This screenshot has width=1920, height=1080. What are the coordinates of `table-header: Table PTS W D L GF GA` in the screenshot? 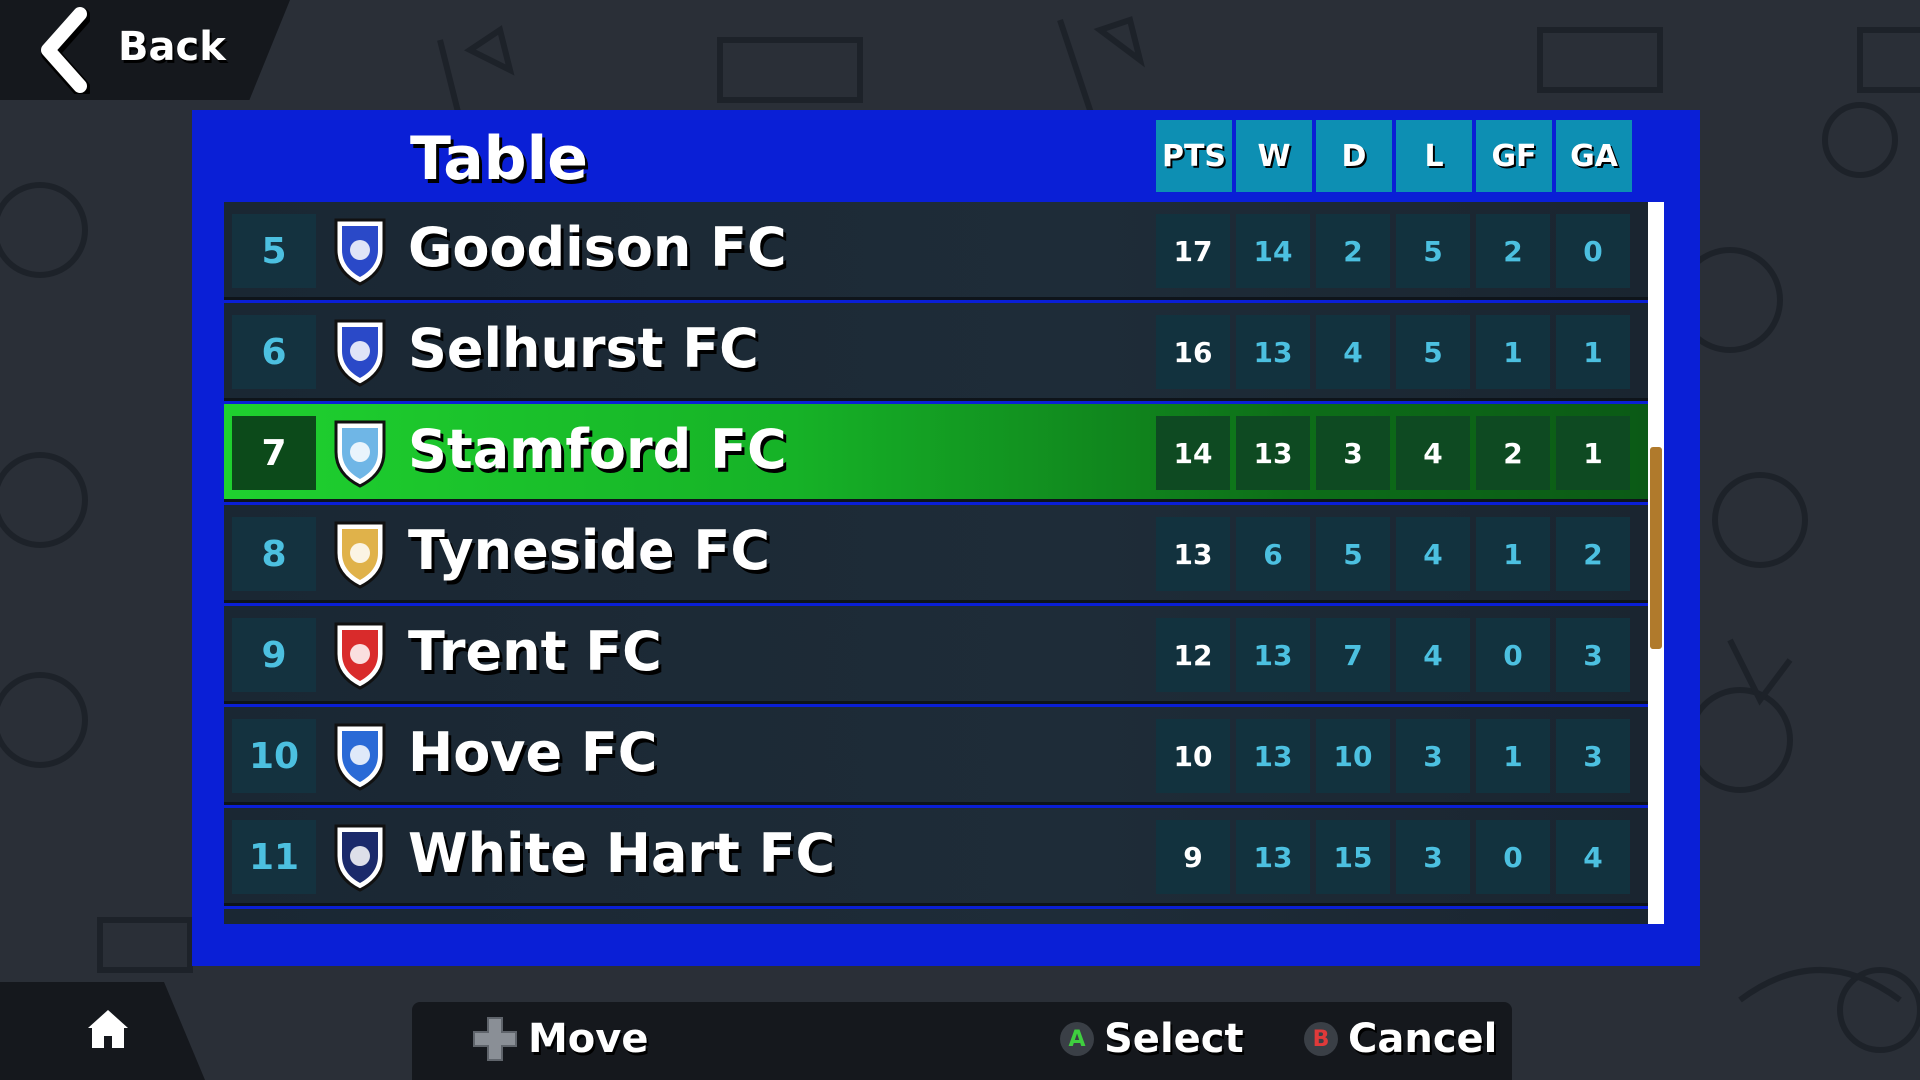 It's located at (946, 156).